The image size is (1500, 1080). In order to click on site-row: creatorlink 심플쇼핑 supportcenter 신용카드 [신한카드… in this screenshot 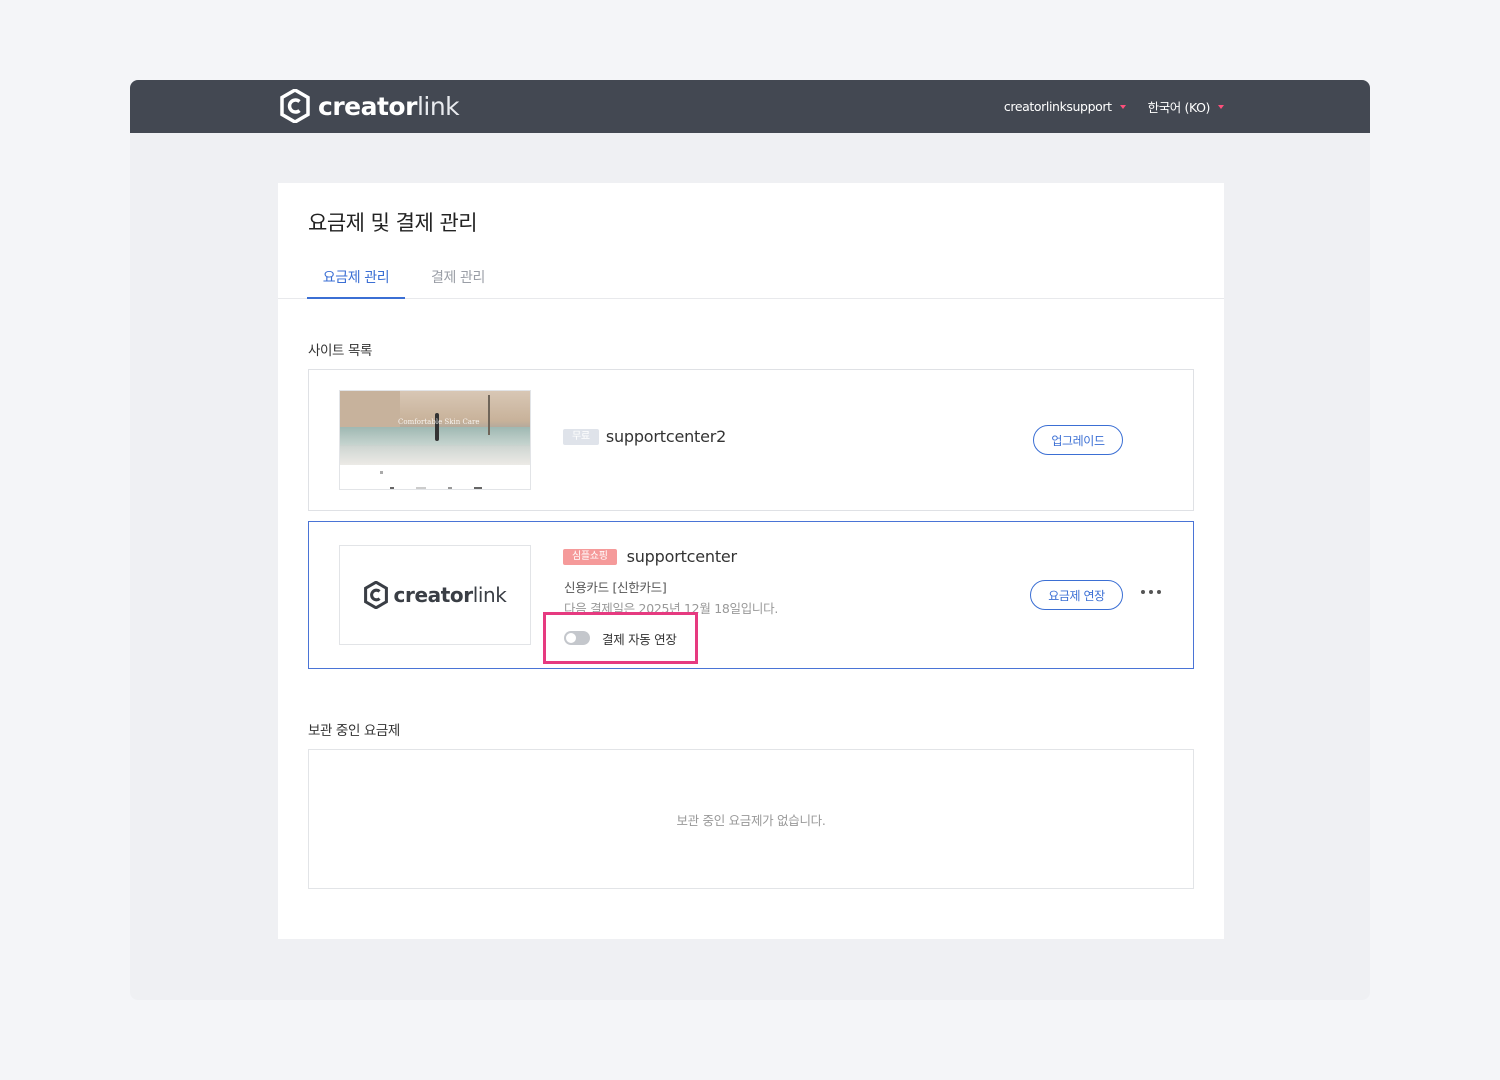, I will do `click(751, 595)`.